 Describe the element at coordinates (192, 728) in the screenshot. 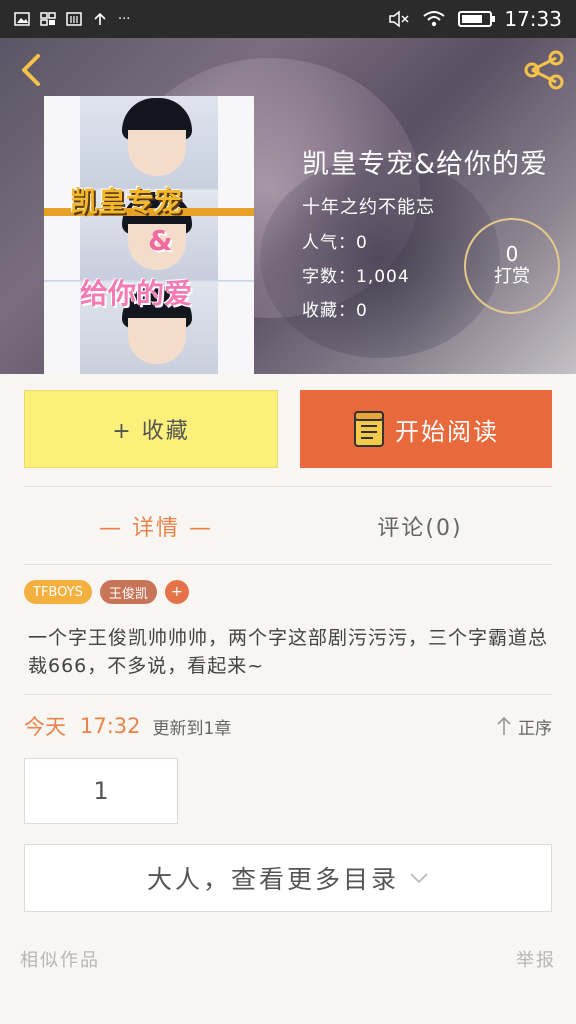

I see `update-text: 更新到1章` at that location.